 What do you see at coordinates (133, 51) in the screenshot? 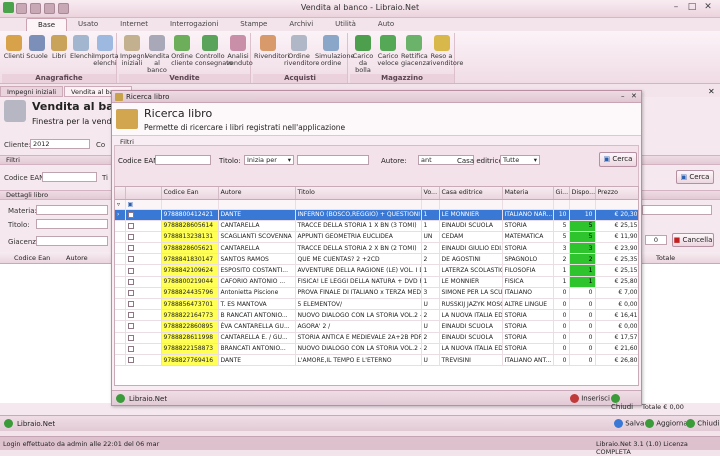
I see `impegni-iniziali-button: Impegni iniziali` at bounding box center [133, 51].